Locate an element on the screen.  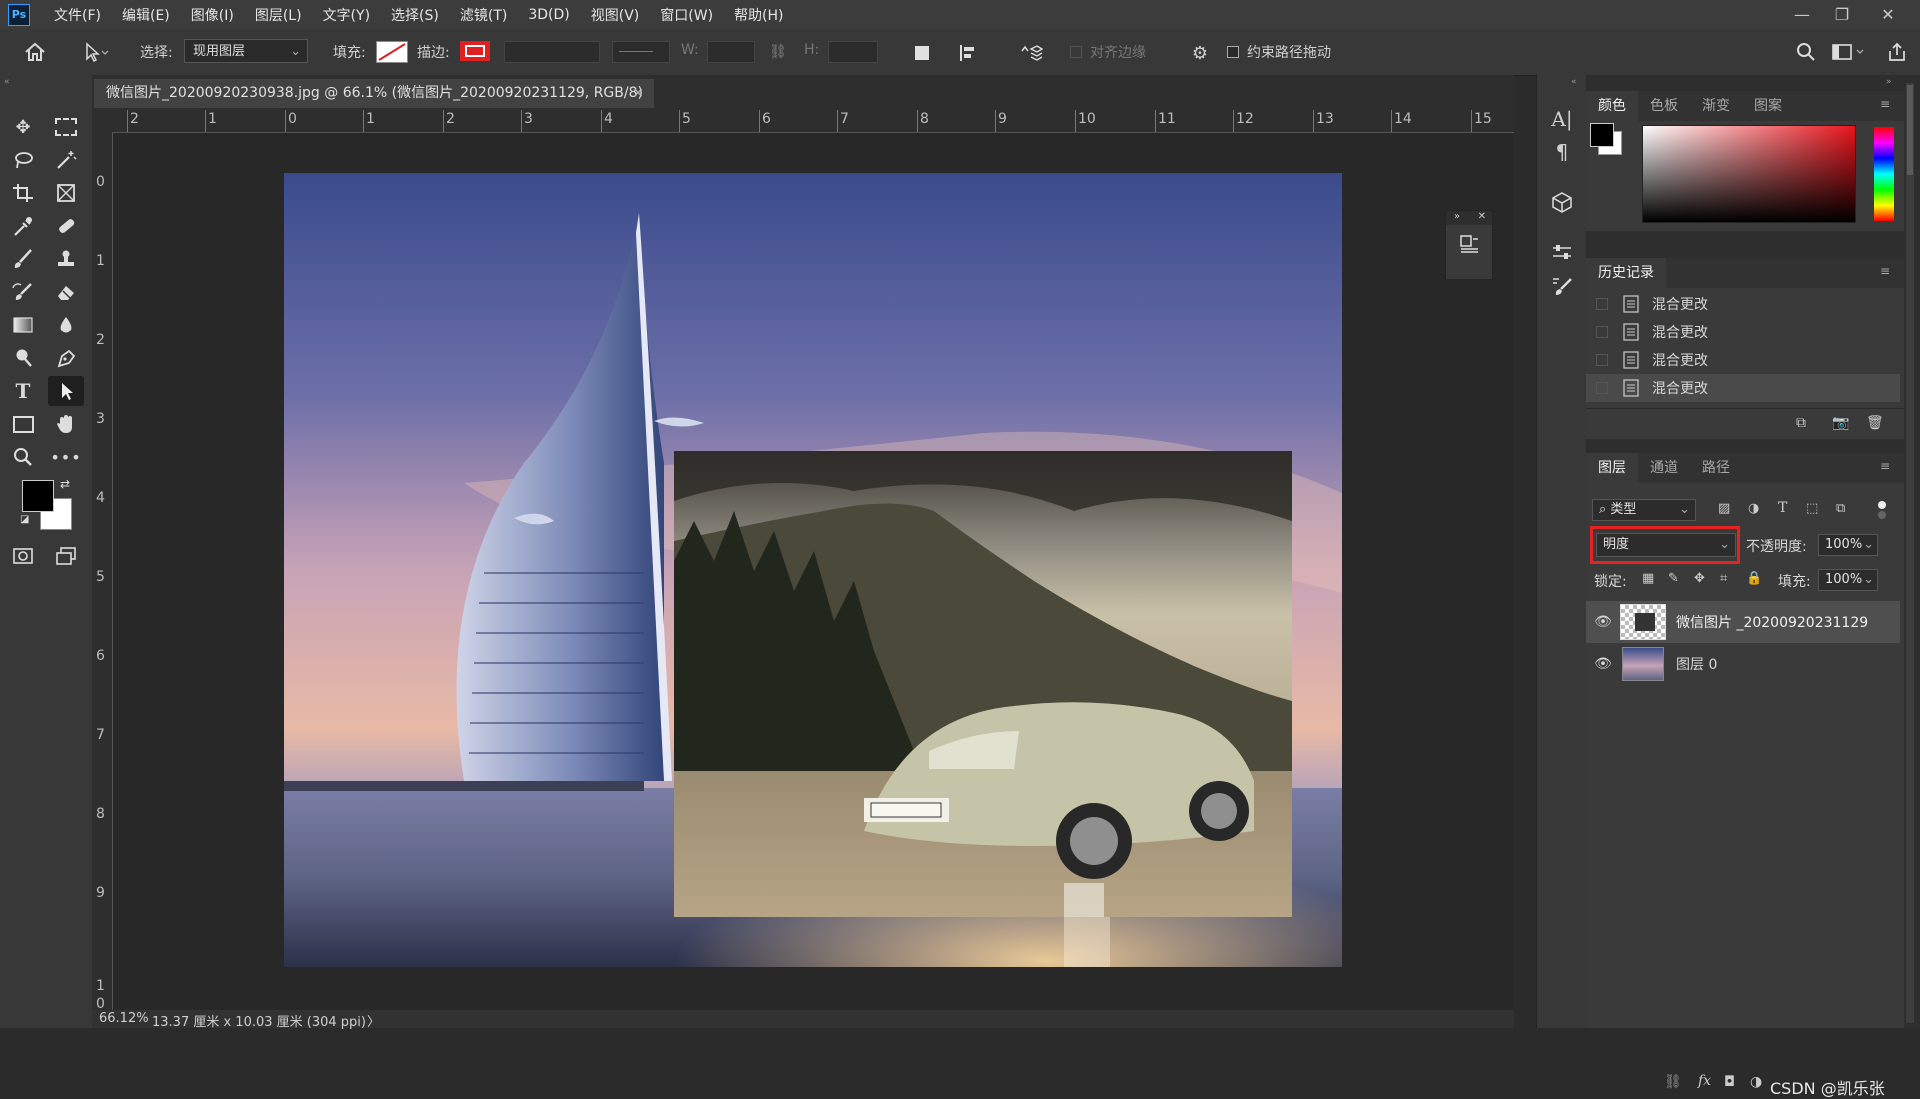
menu-type: 文字(Y) is located at coordinates (347, 15).